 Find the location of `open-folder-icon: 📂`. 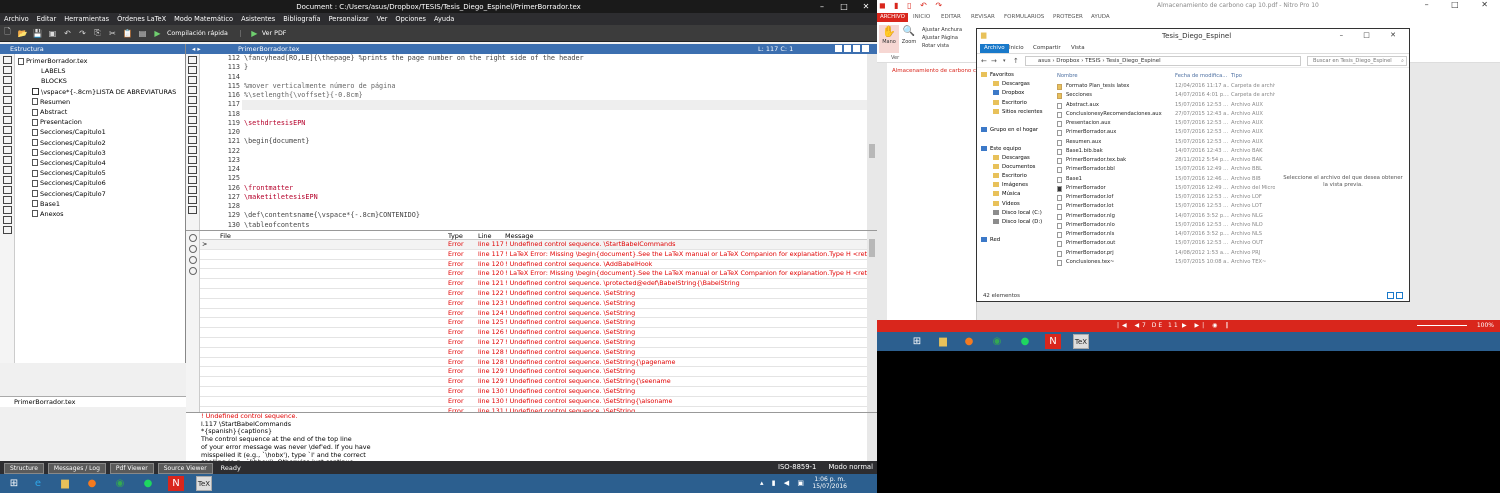

open-folder-icon: 📂 is located at coordinates (22, 33).